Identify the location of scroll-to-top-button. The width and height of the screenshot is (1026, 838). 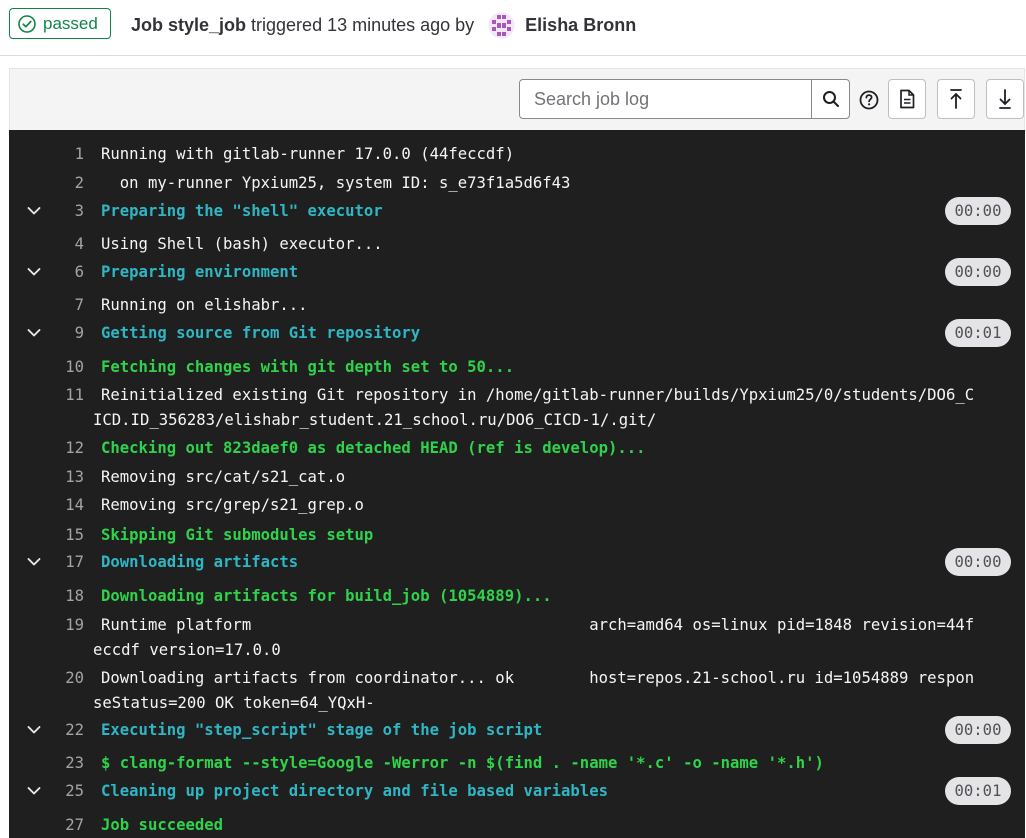
(956, 99).